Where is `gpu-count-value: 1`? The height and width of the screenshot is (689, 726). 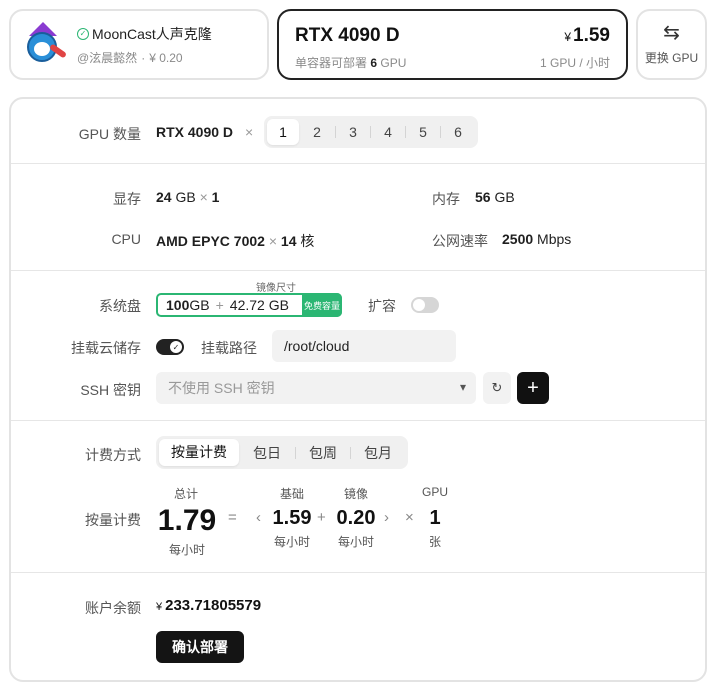 gpu-count-value: 1 is located at coordinates (435, 518).